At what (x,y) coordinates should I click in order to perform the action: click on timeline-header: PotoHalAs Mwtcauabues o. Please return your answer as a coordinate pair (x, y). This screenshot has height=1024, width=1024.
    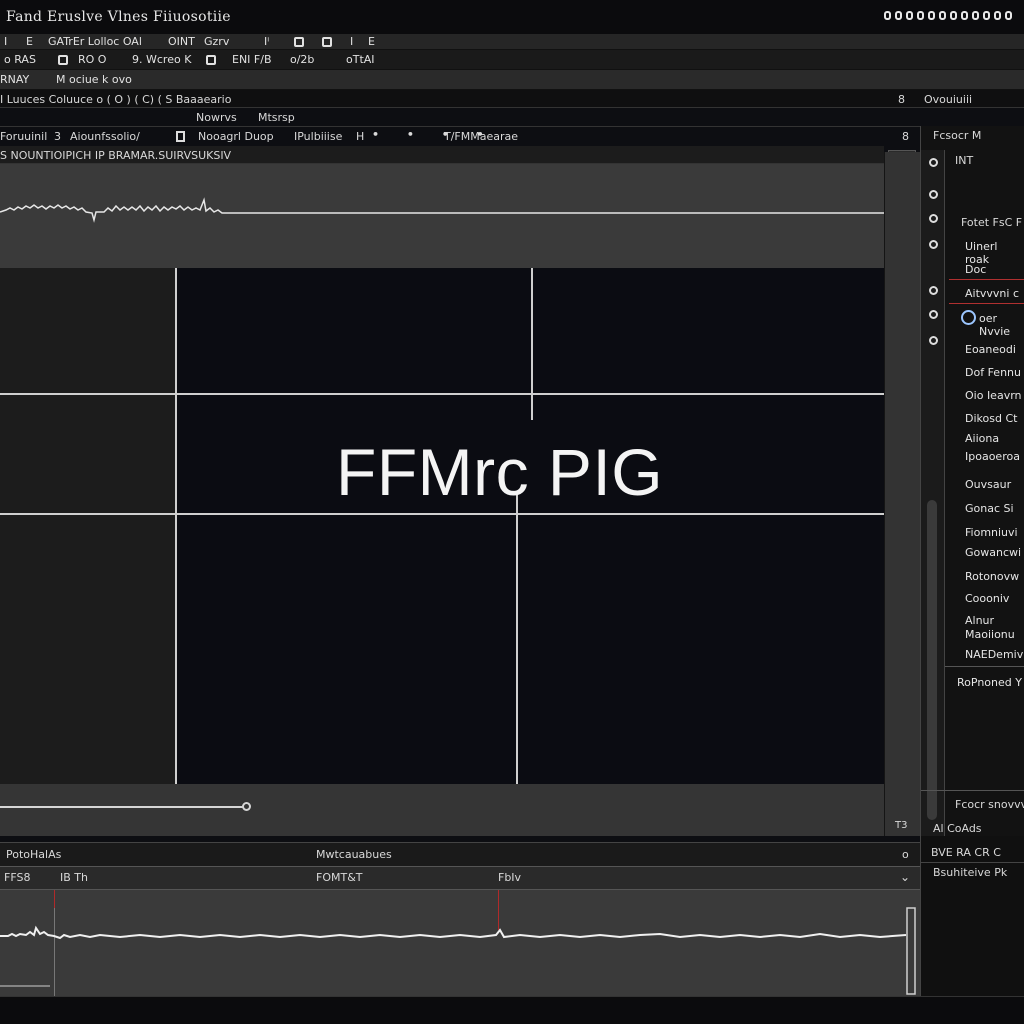
    Looking at the image, I should click on (460, 854).